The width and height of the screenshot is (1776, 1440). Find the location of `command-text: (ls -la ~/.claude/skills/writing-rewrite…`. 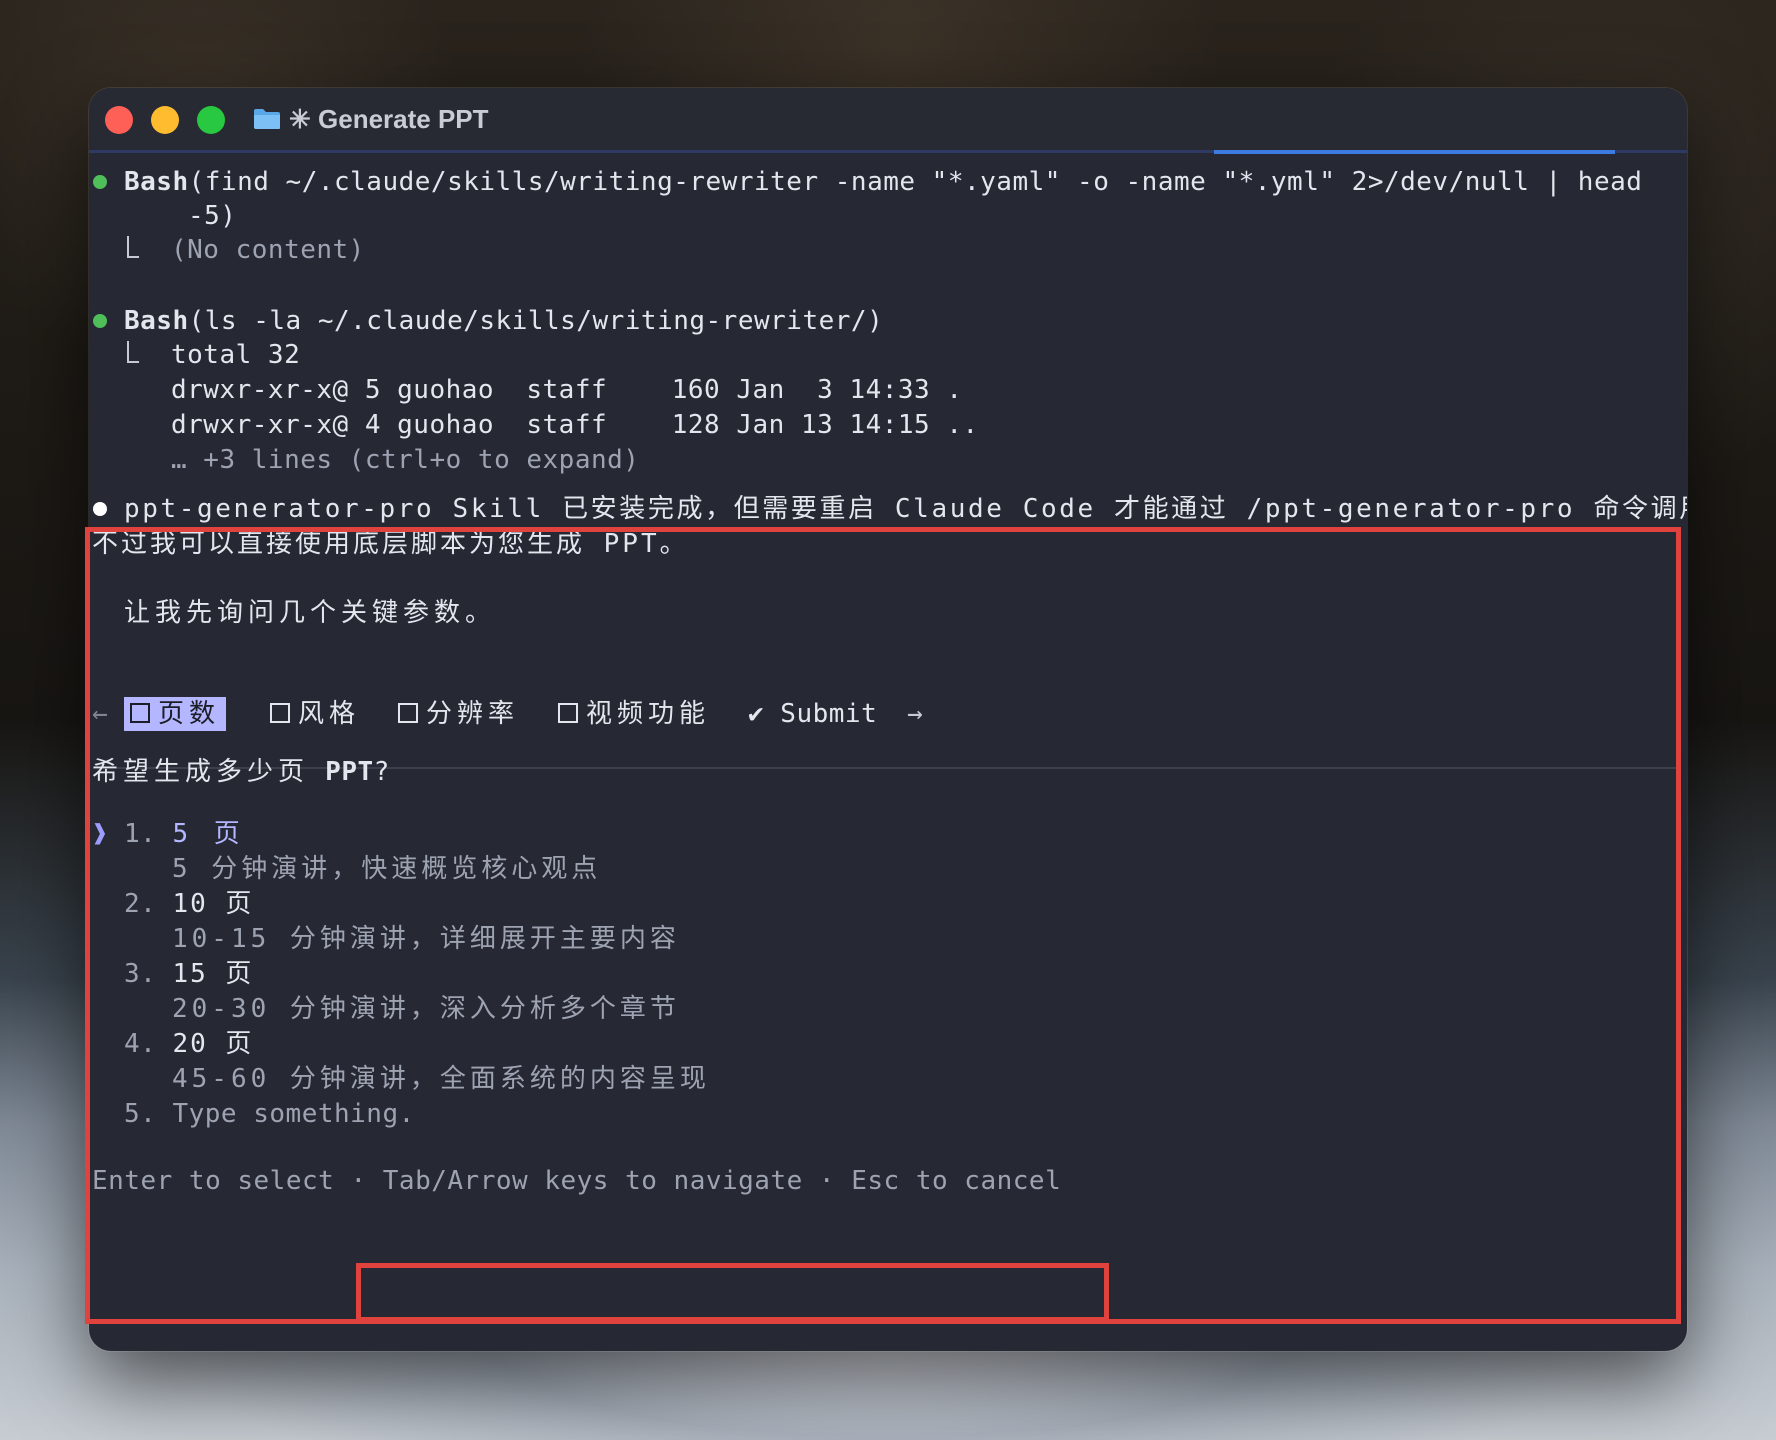

command-text: (ls -la ~/.claude/skills/writing-rewrite… is located at coordinates (536, 321).